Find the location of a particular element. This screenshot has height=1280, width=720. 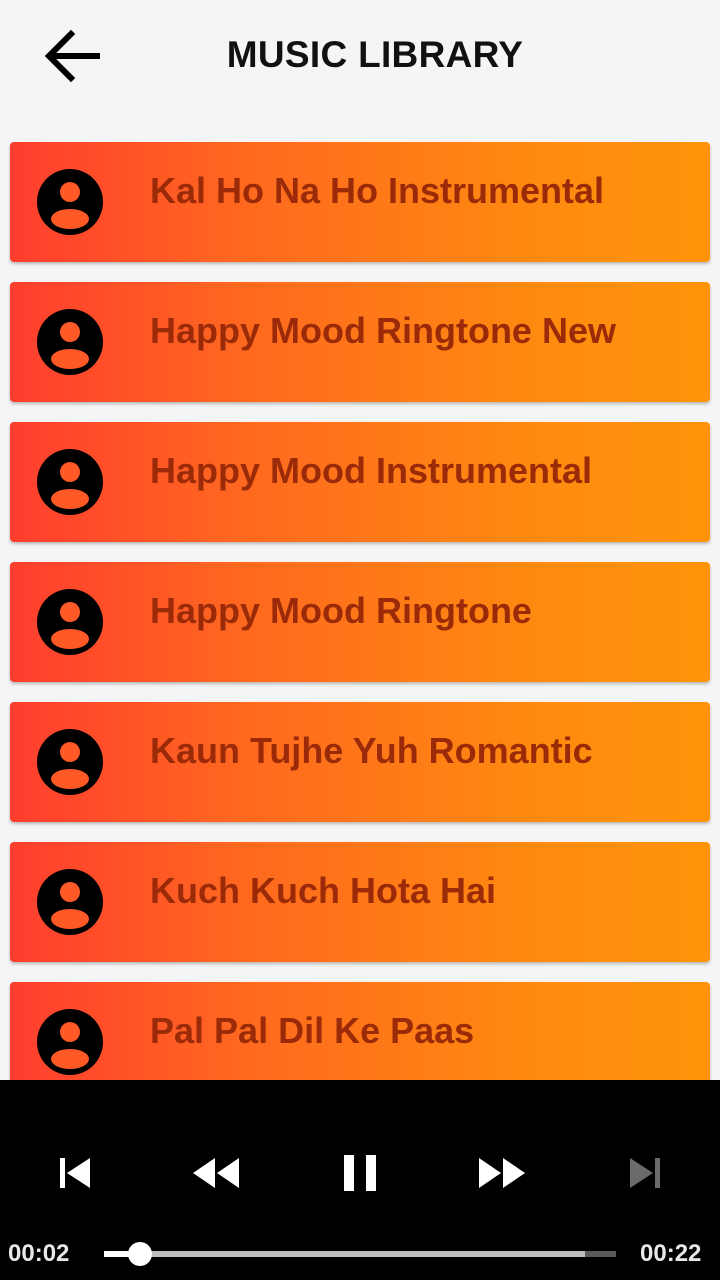

seek-bar is located at coordinates (360, 1254).